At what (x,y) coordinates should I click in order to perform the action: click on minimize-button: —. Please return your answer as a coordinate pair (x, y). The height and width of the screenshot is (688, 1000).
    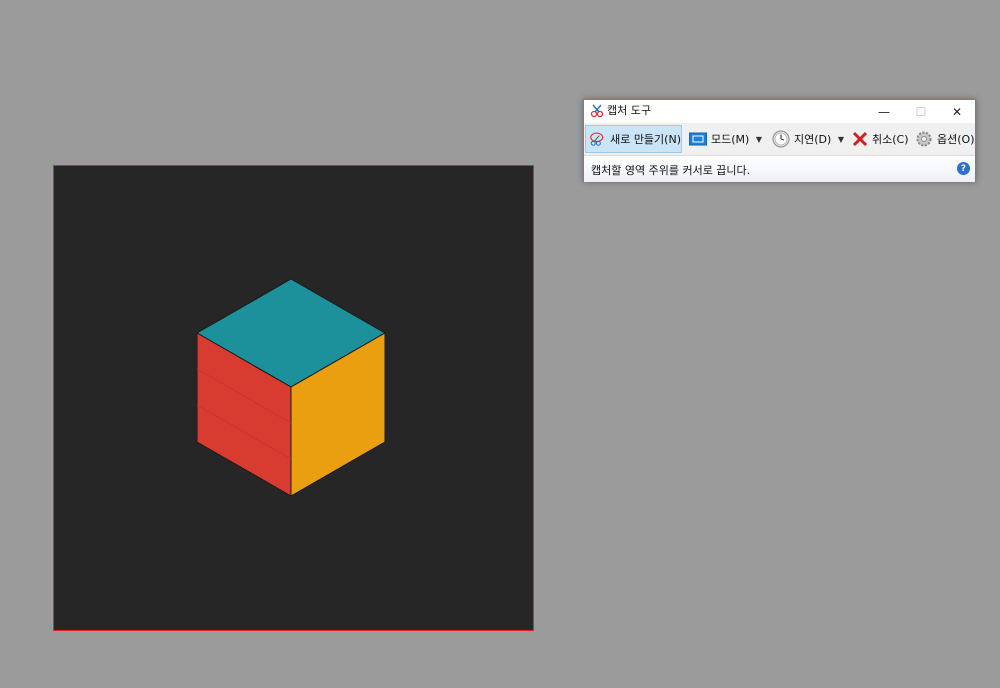
    Looking at the image, I should click on (884, 111).